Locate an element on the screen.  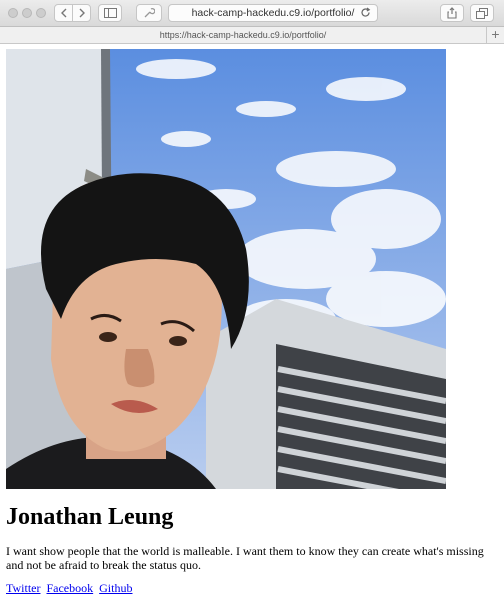
back-button is located at coordinates (63, 13).